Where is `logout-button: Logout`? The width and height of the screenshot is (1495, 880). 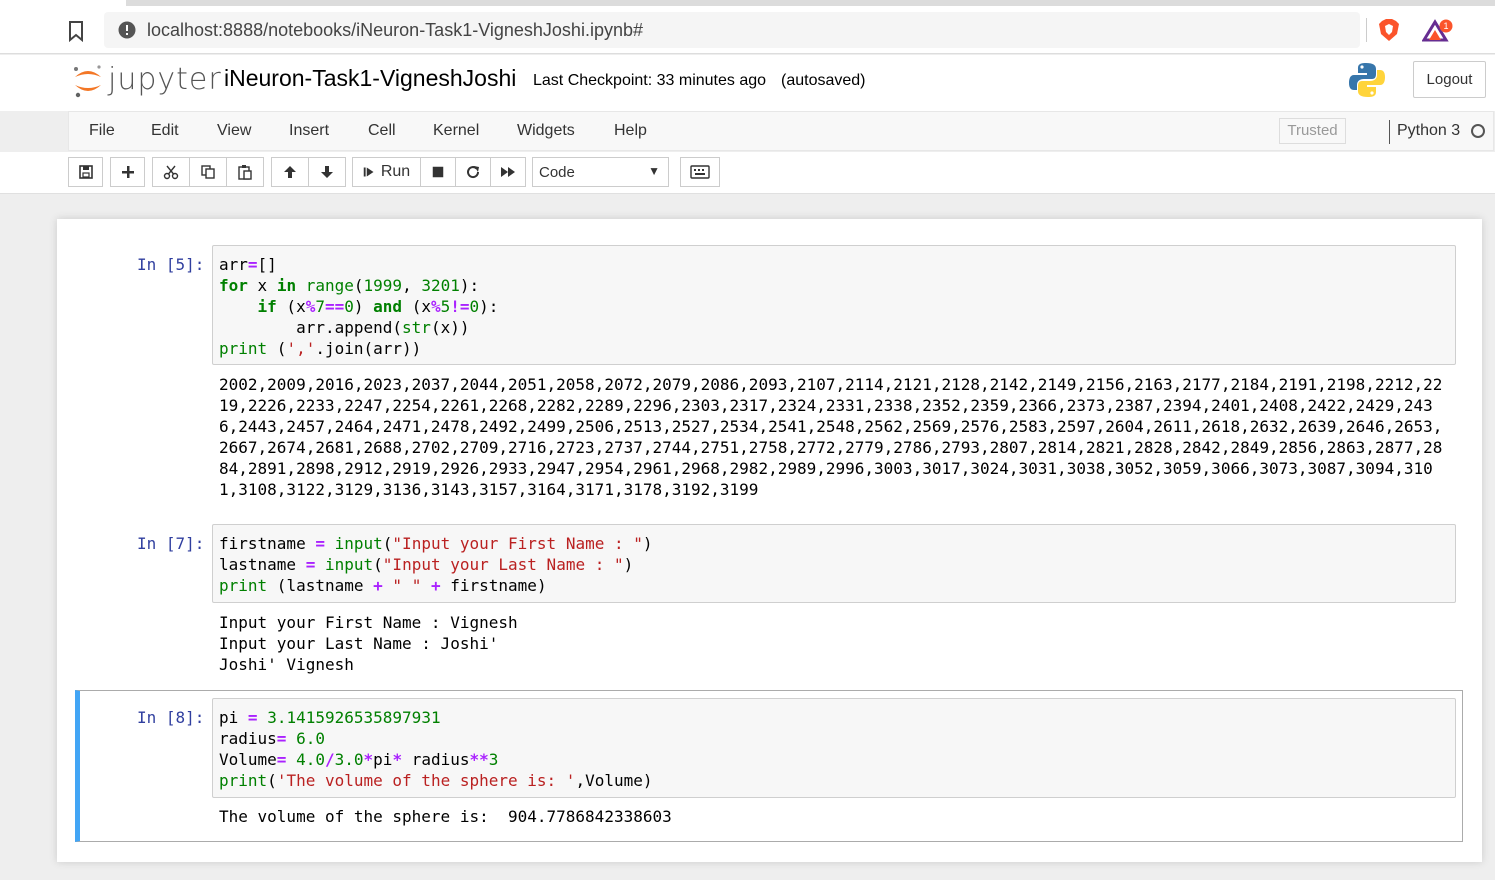 logout-button: Logout is located at coordinates (1449, 79).